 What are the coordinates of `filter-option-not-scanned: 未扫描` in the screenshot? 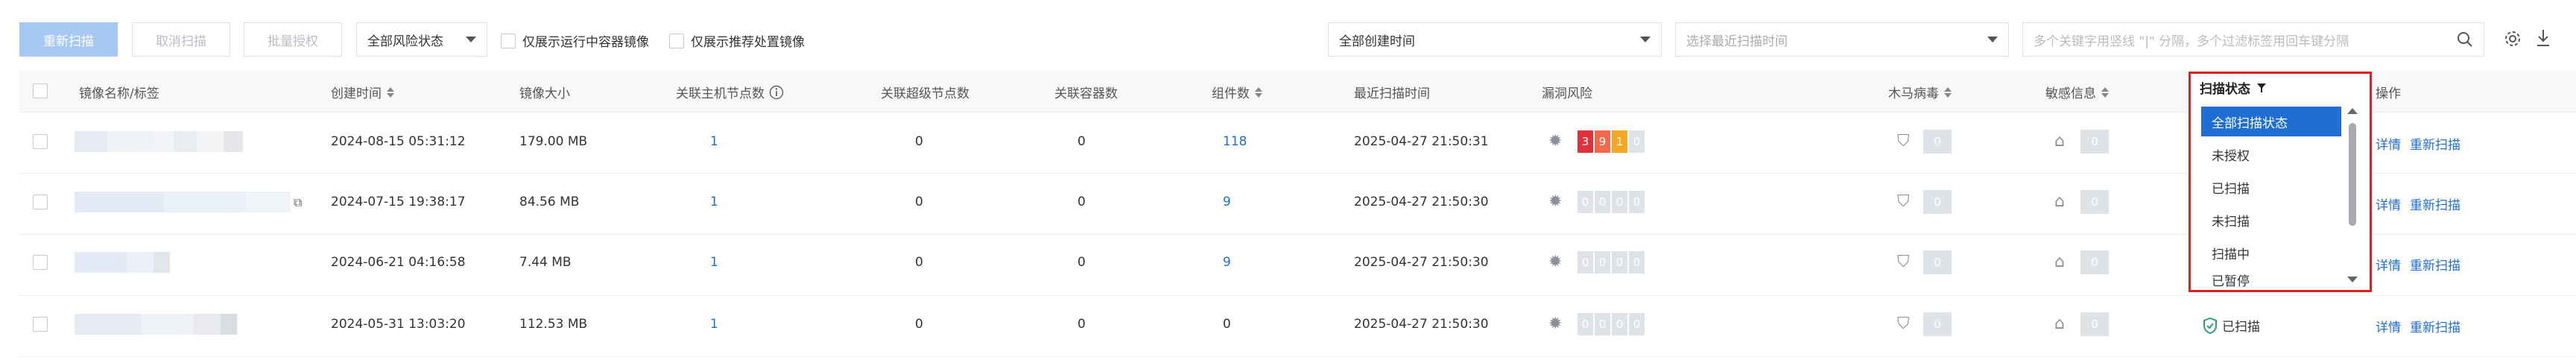 It's located at (2271, 220).